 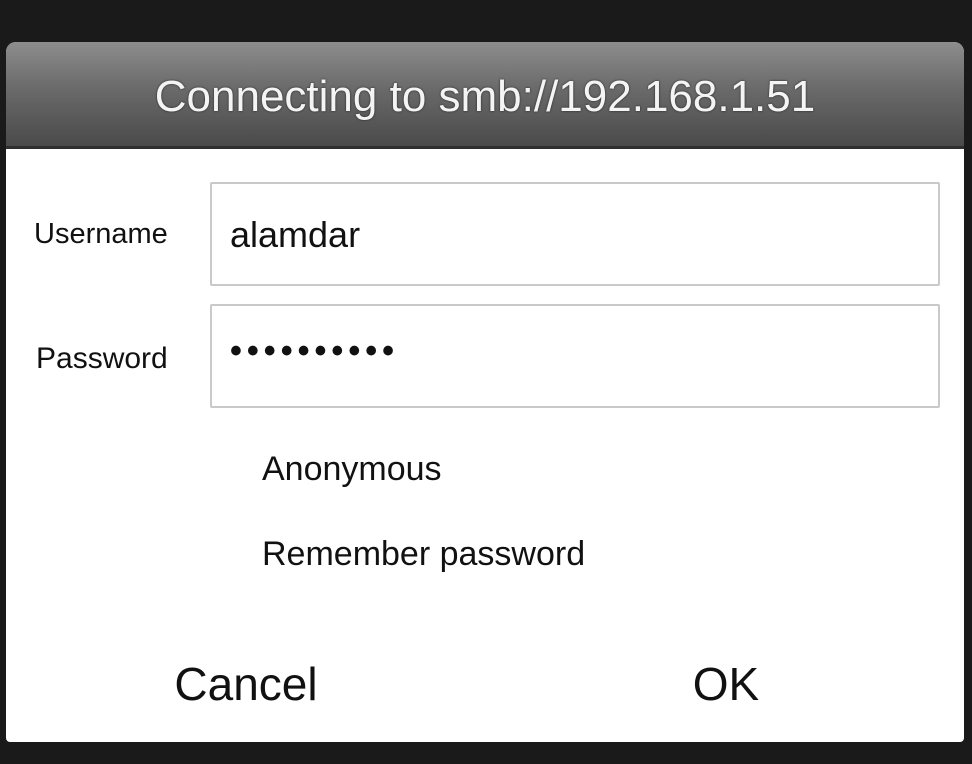 What do you see at coordinates (726, 684) in the screenshot?
I see `ok-button: OK` at bounding box center [726, 684].